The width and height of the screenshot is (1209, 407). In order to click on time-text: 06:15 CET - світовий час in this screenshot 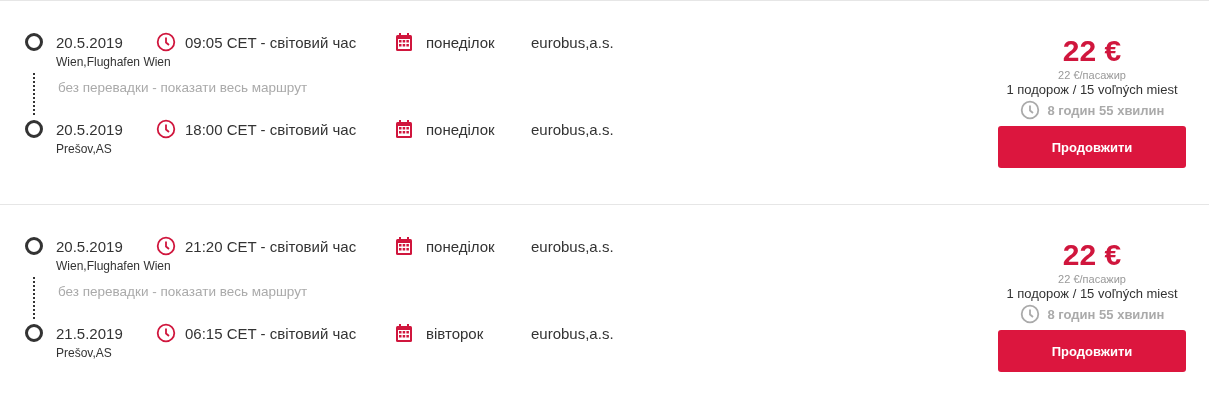, I will do `click(271, 333)`.